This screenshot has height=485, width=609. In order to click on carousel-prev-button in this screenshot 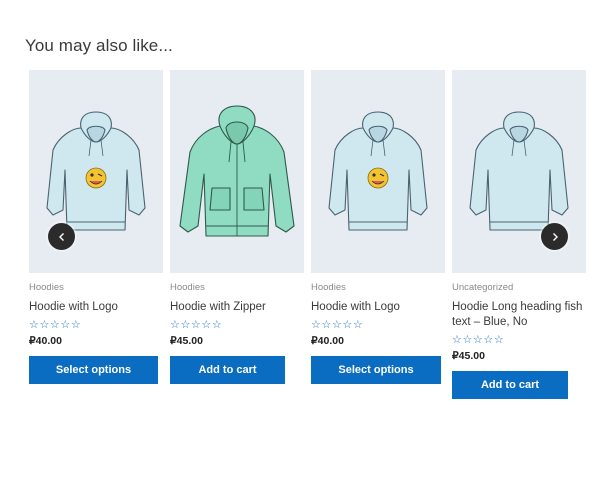, I will do `click(61, 236)`.